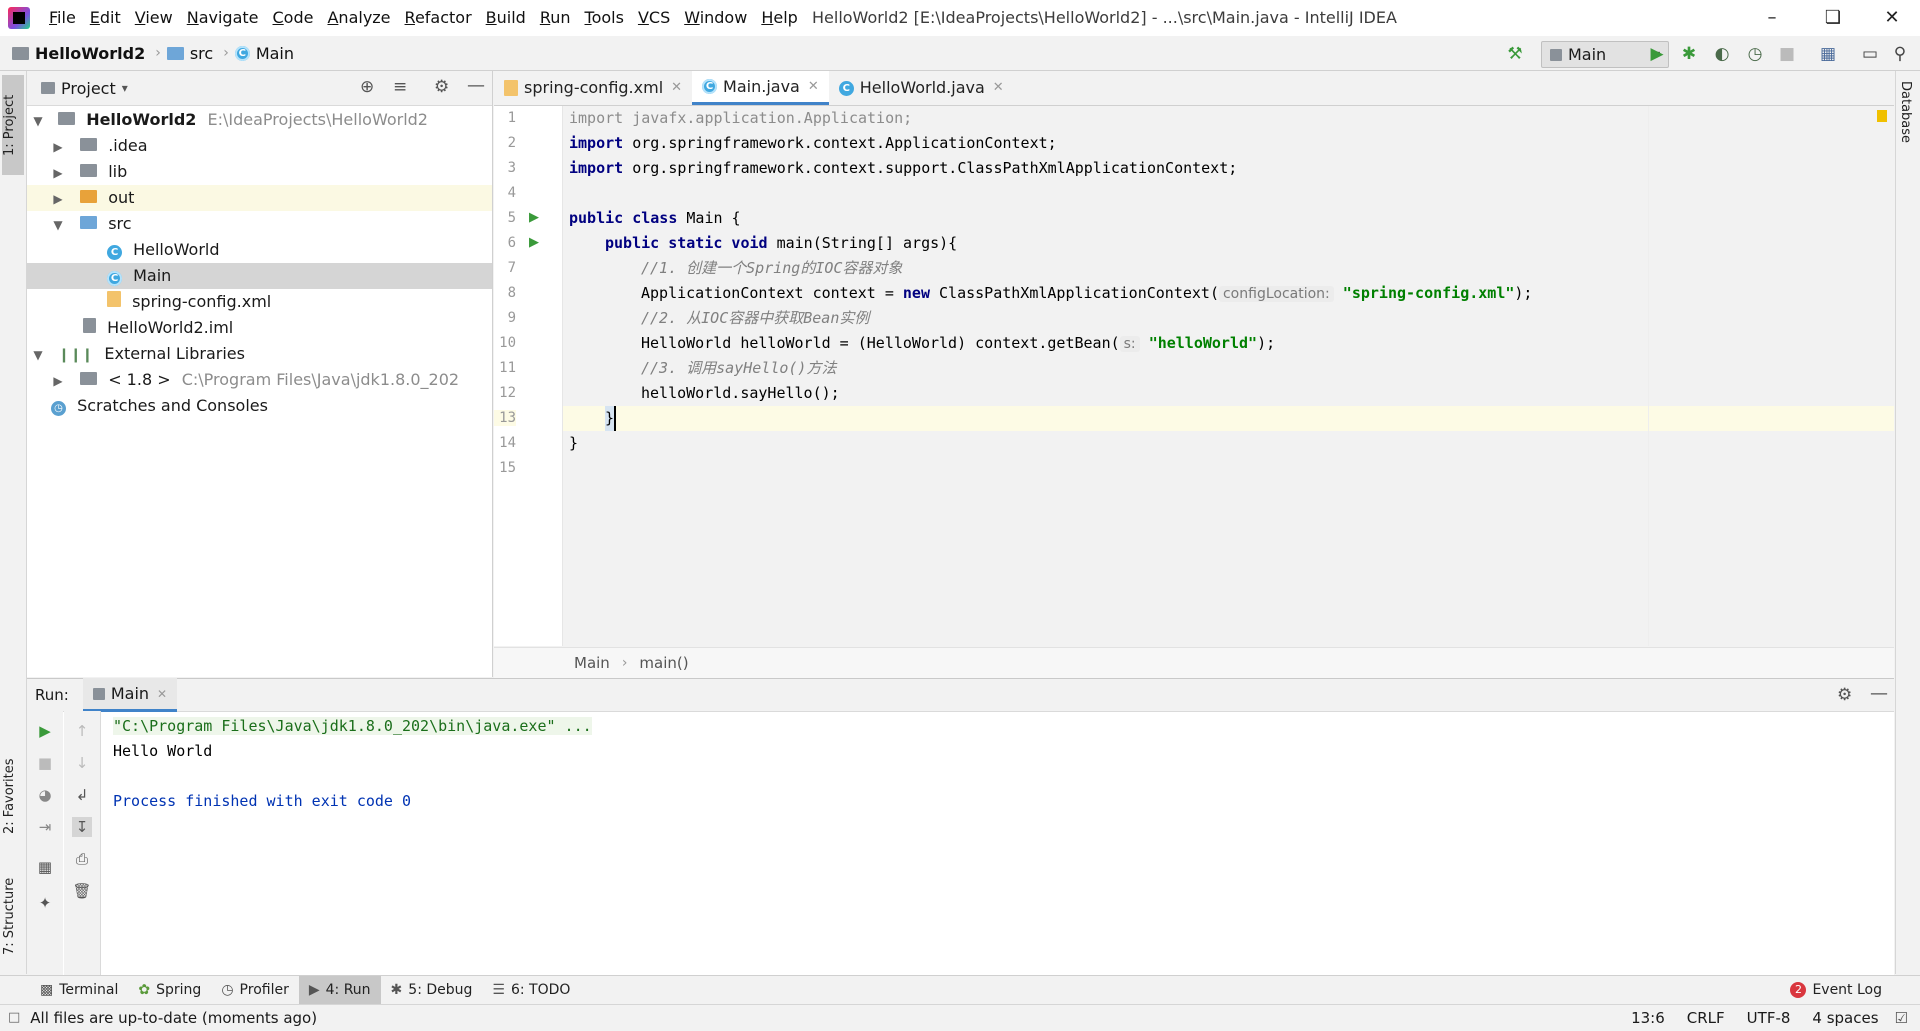 The width and height of the screenshot is (1920, 1031). What do you see at coordinates (154, 18) in the screenshot?
I see `menu-view: View` at bounding box center [154, 18].